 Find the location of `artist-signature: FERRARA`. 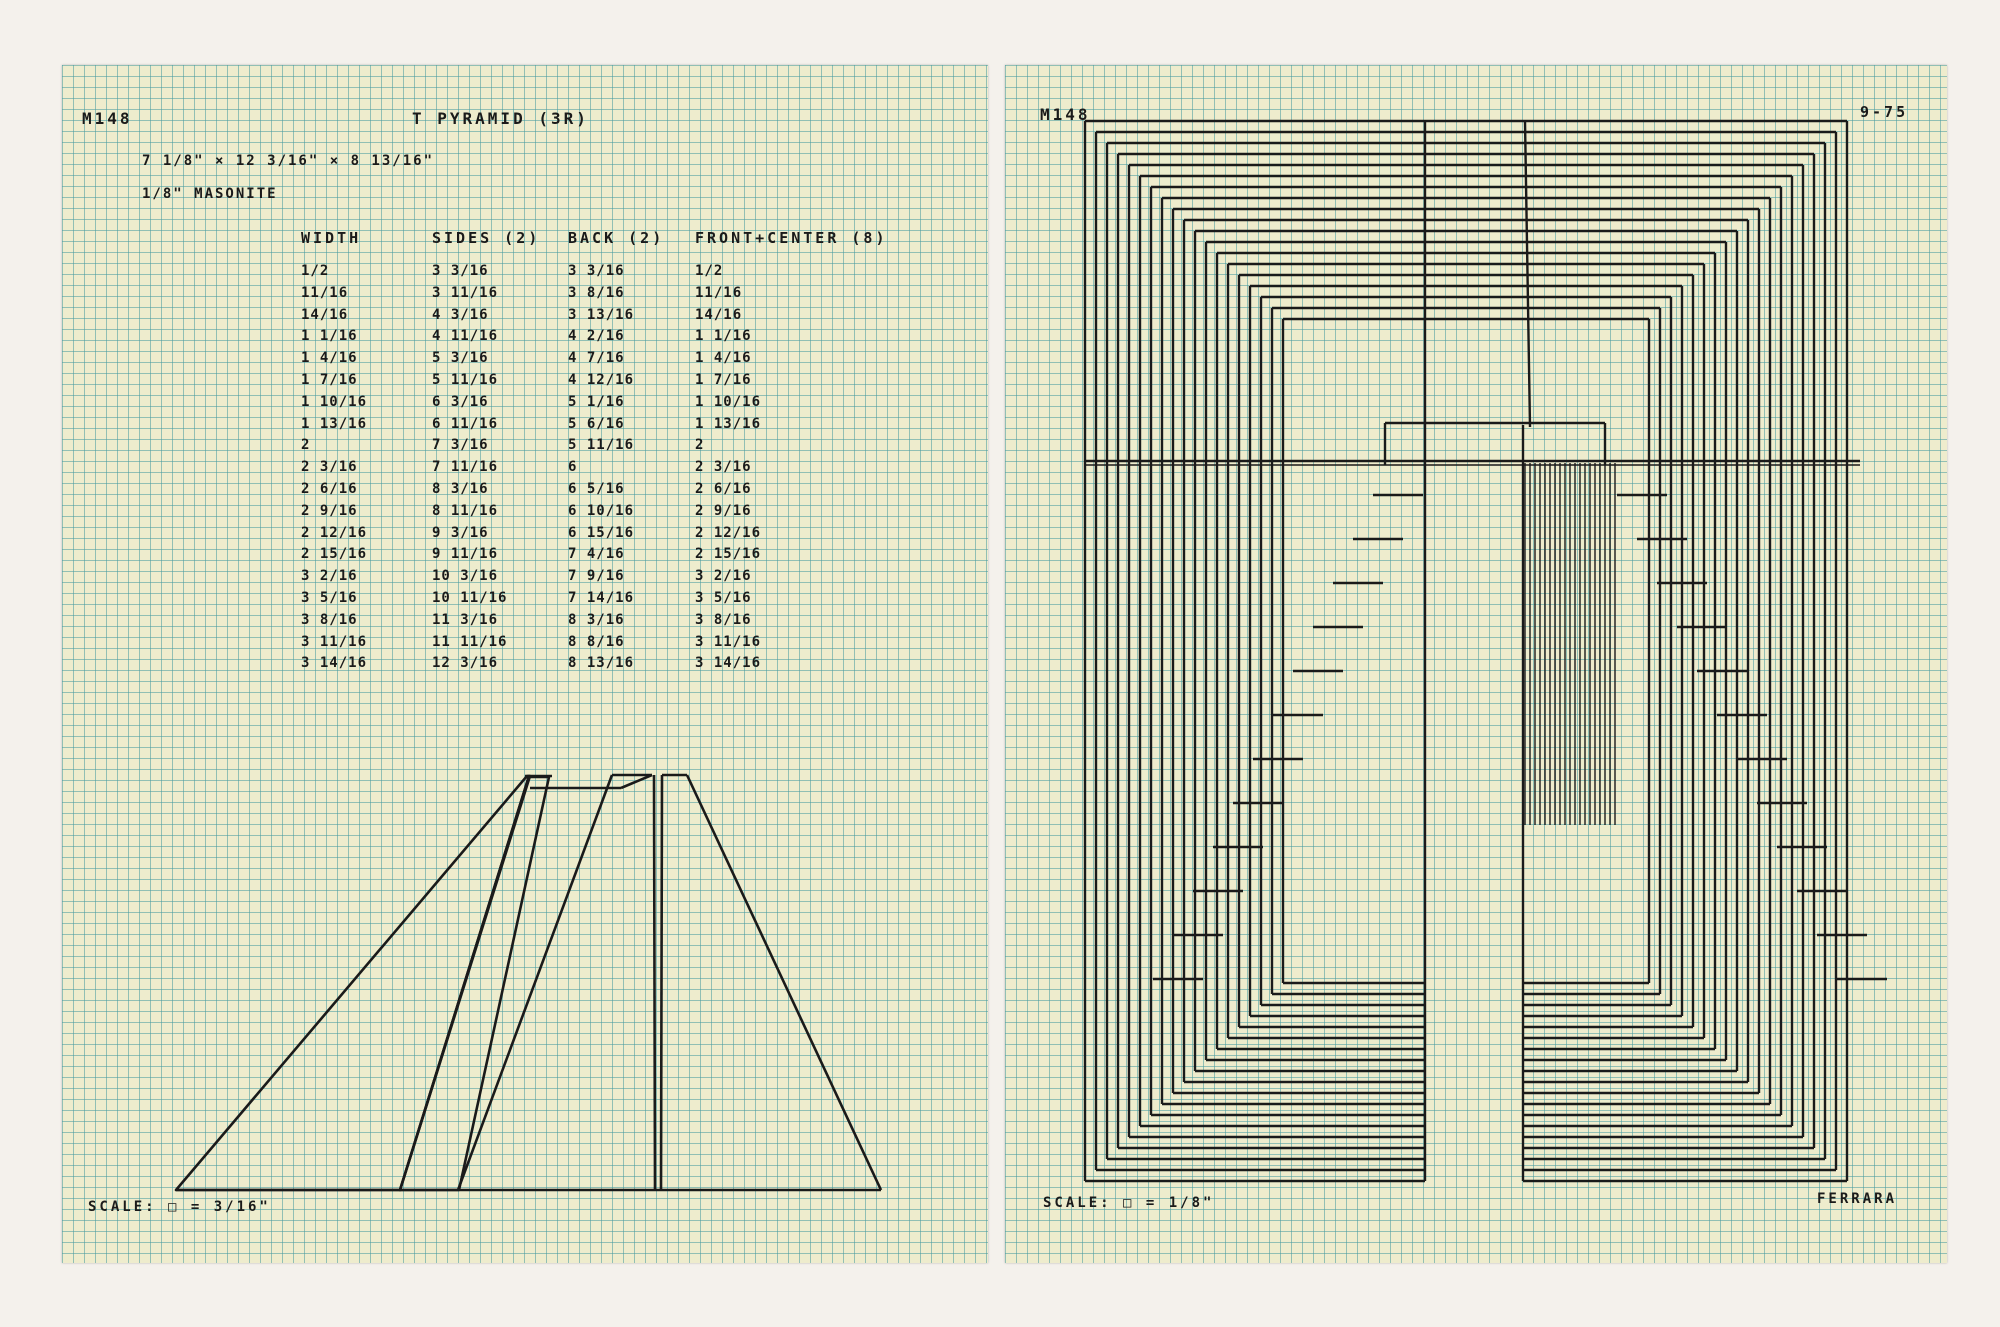

artist-signature: FERRARA is located at coordinates (1857, 1199).